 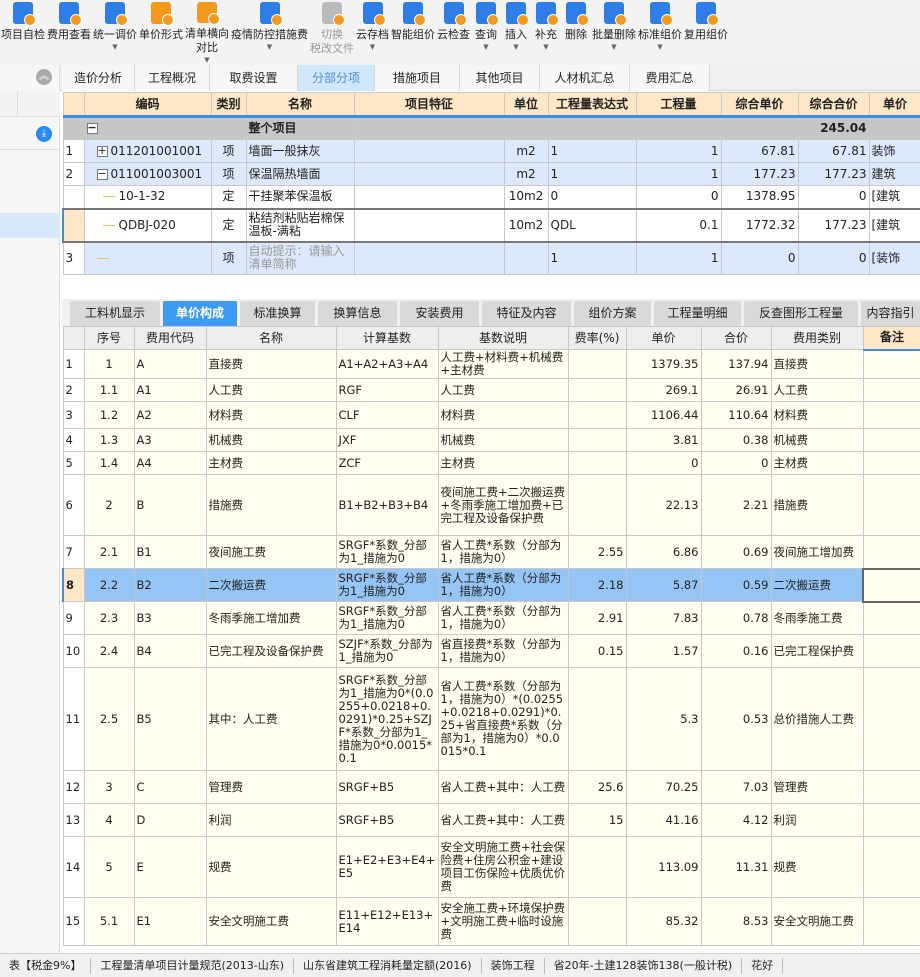 I want to click on base-cell: SZJF*系数_分部为1_措施为0, so click(x=387, y=651).